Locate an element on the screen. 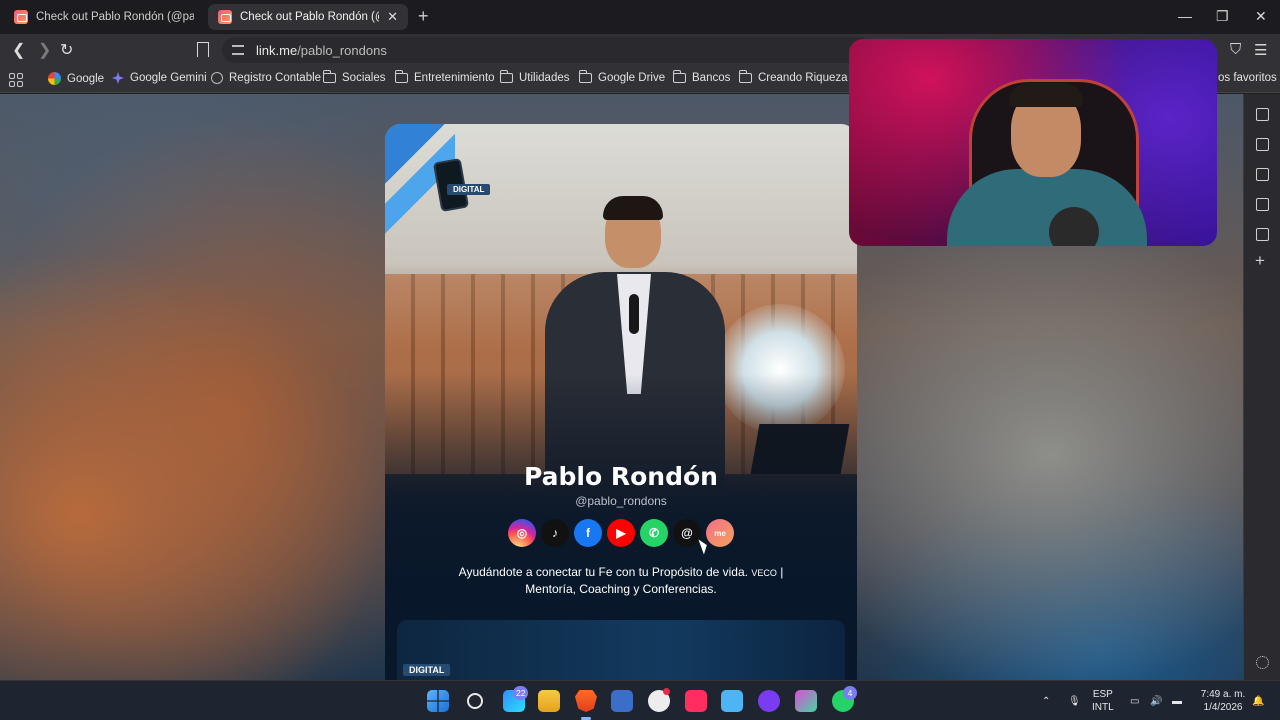  bookmark-folder-bancos: Bancos is located at coordinates (702, 77).